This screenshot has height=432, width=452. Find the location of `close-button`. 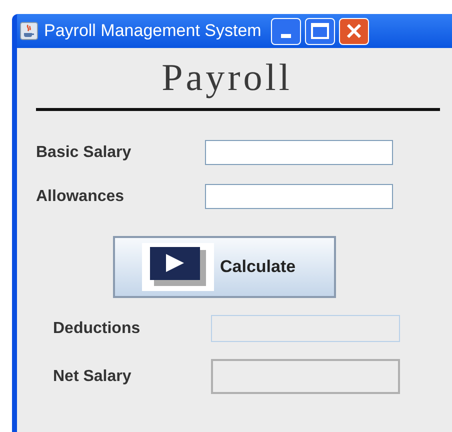

close-button is located at coordinates (354, 31).